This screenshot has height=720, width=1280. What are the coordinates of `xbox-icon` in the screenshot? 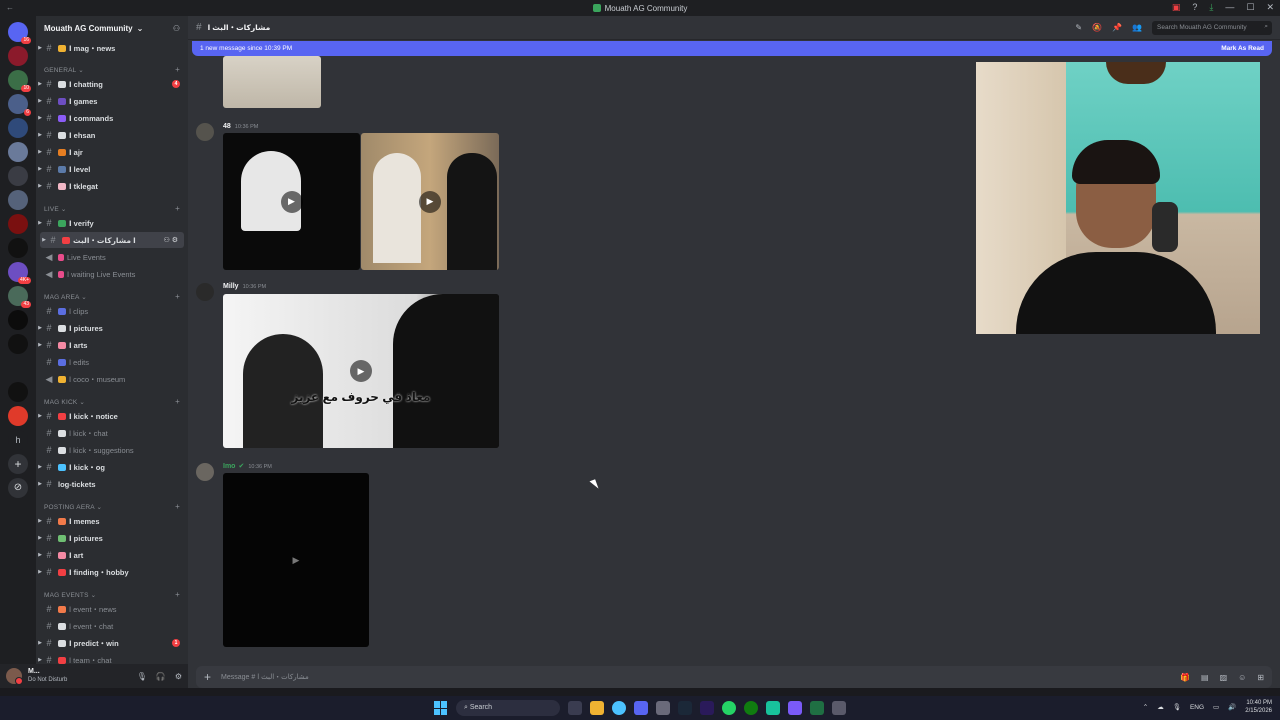 It's located at (751, 708).